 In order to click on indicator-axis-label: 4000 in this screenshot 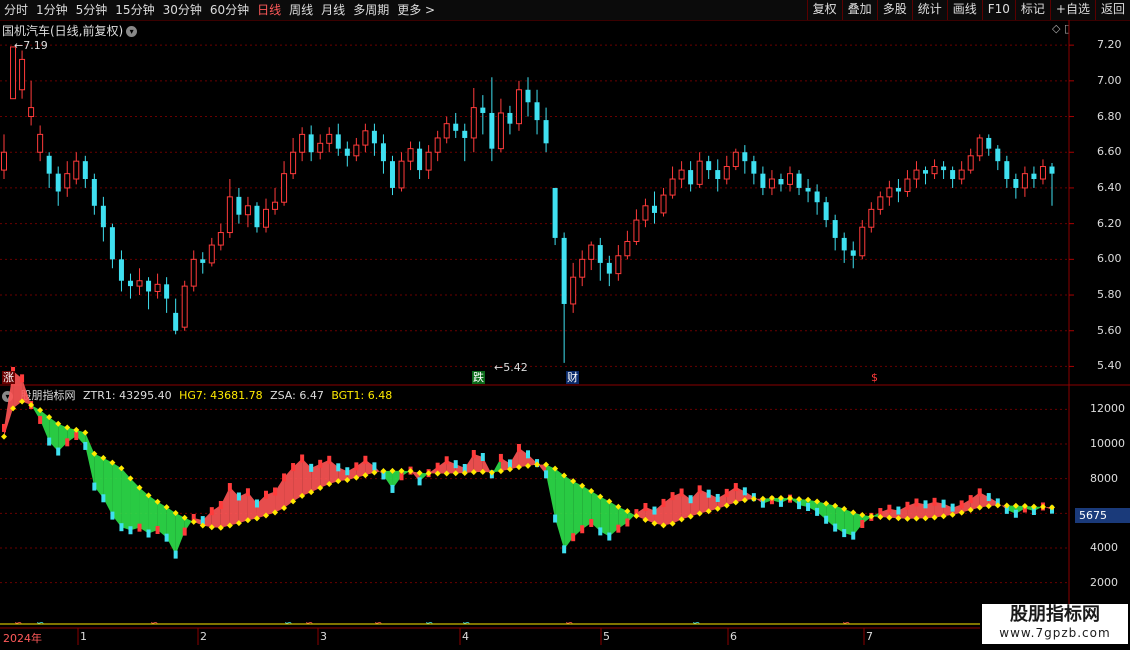, I will do `click(1104, 547)`.